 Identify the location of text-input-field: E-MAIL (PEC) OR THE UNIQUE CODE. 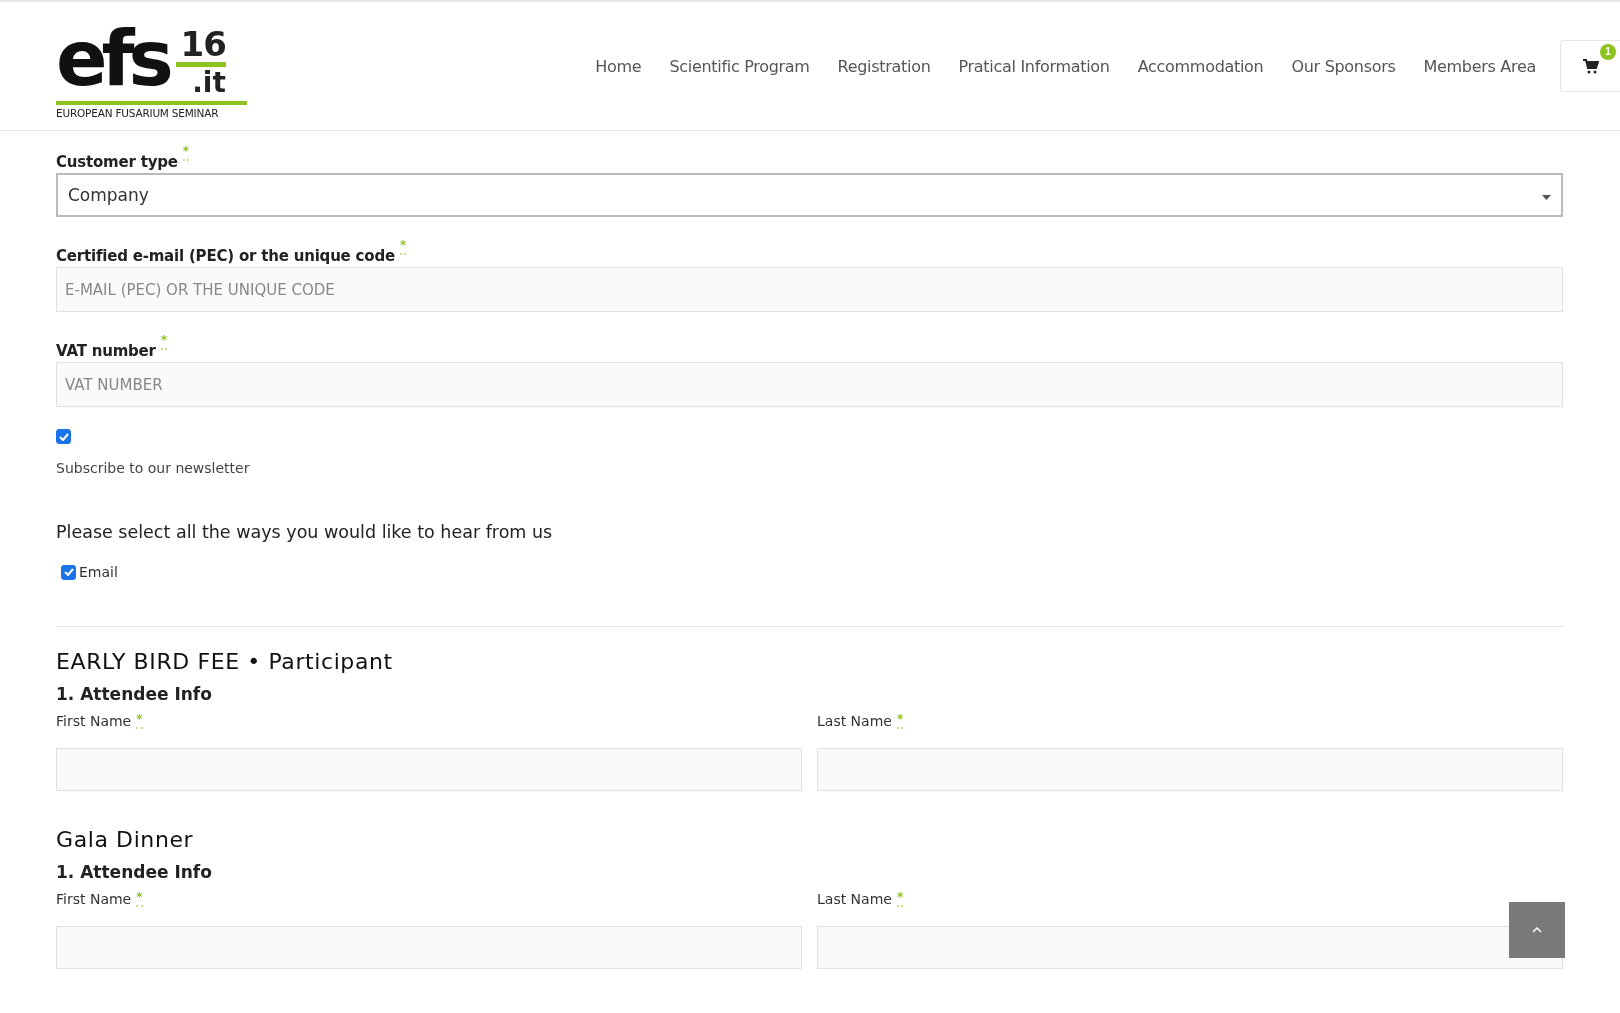
(809, 289).